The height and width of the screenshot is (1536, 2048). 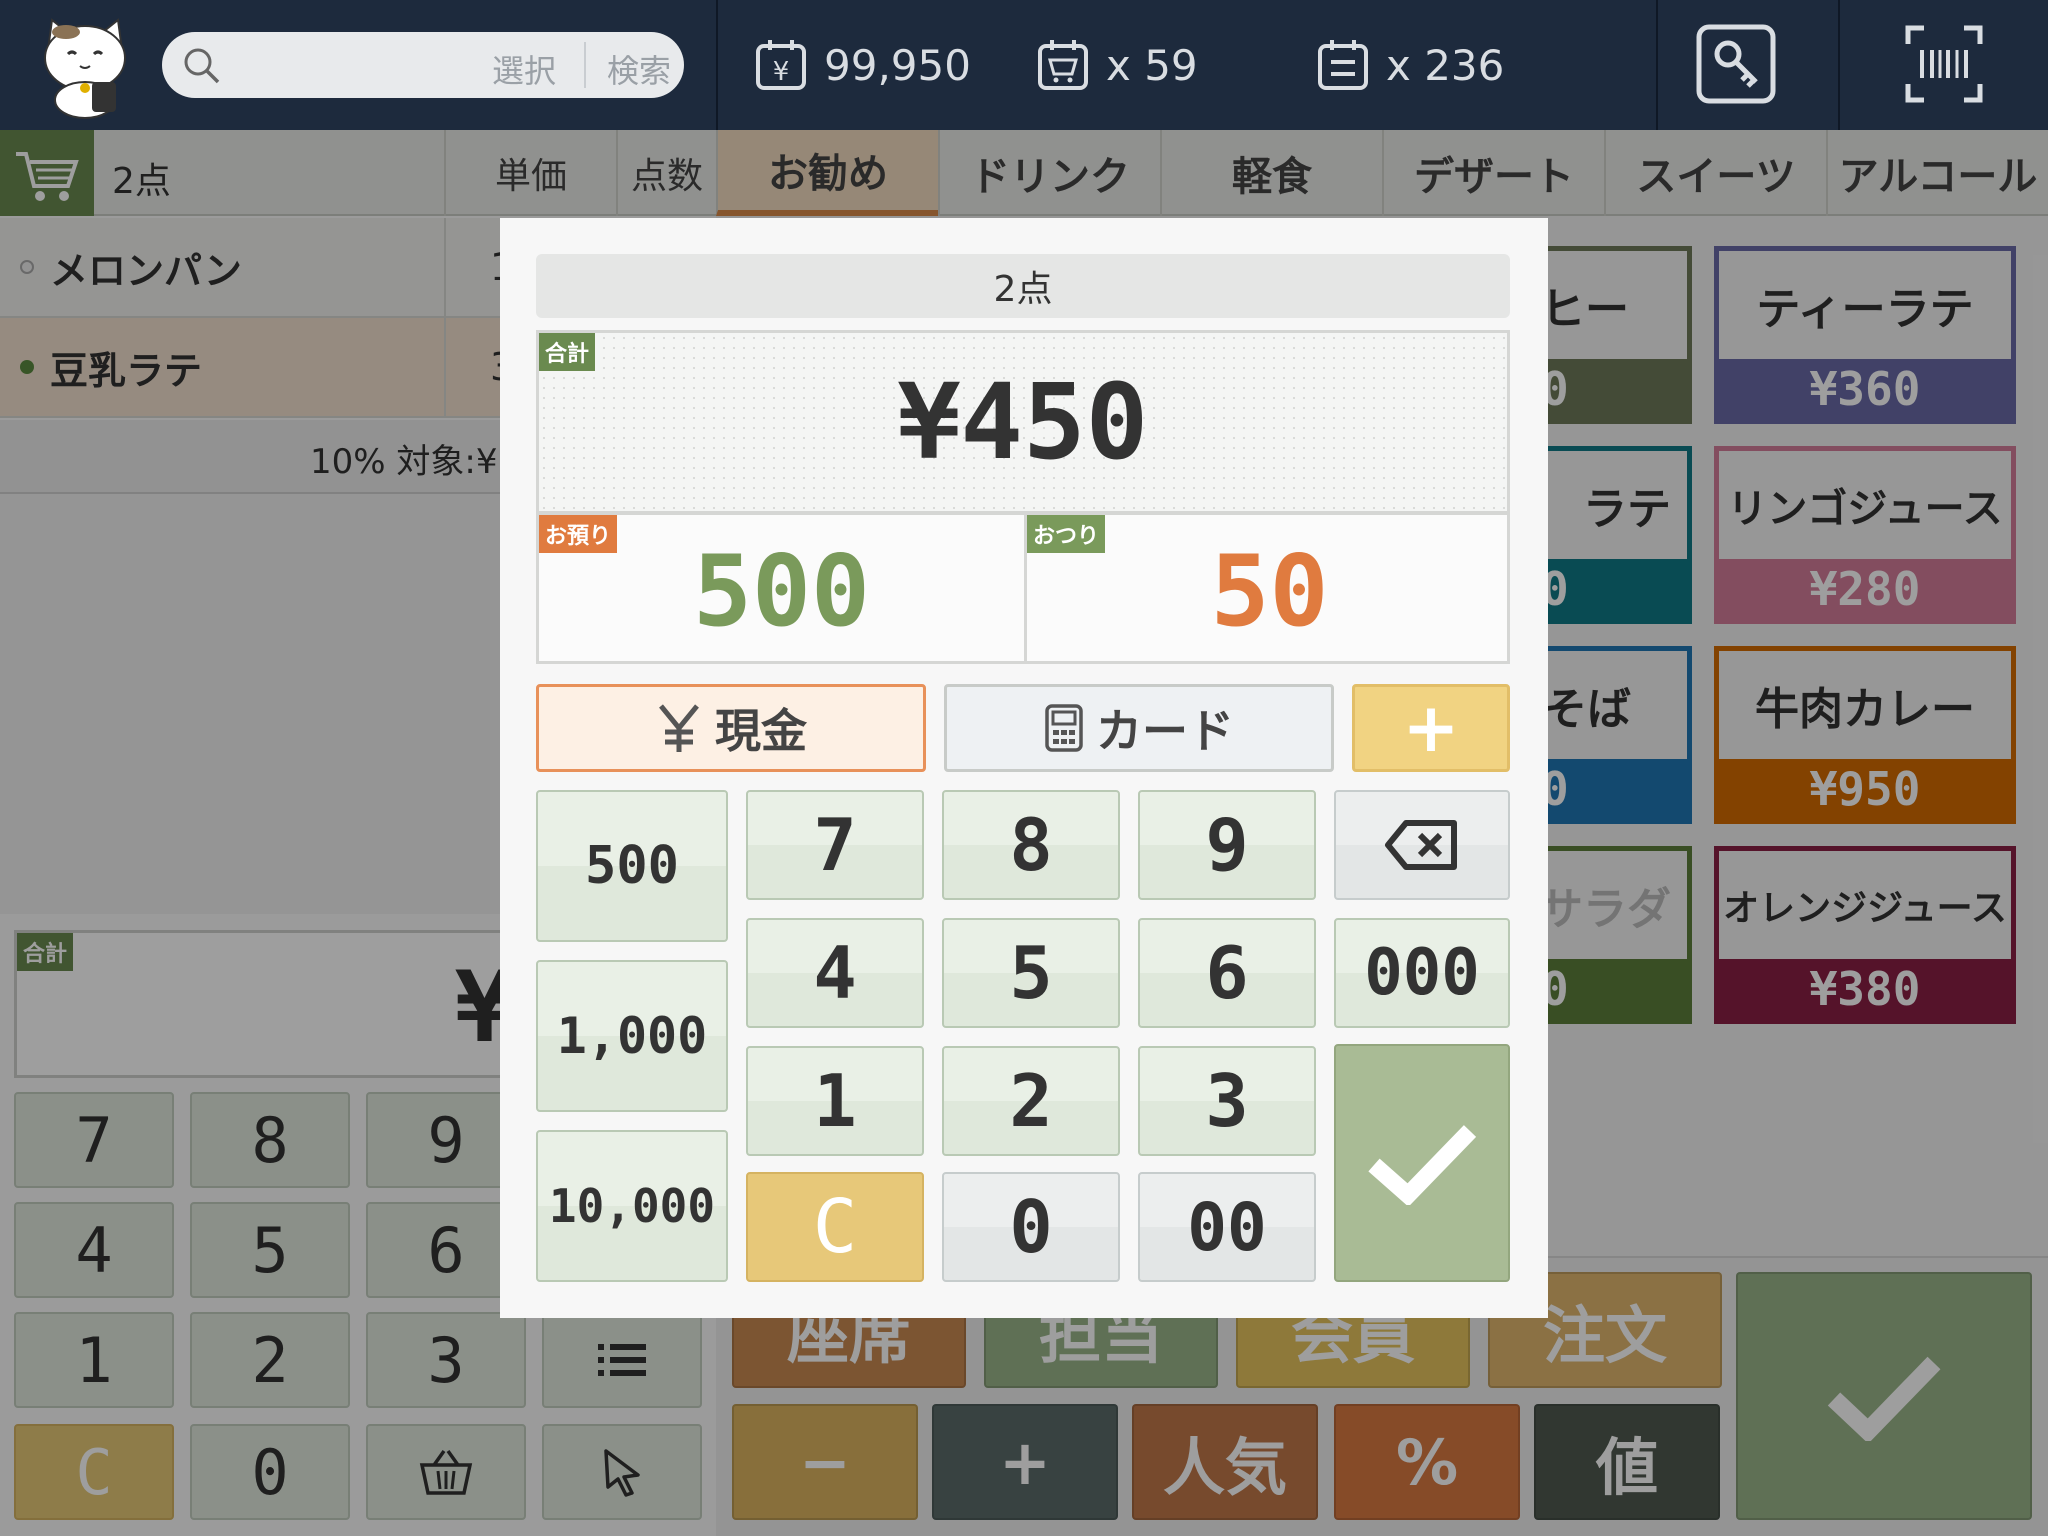 What do you see at coordinates (1031, 1227) in the screenshot?
I see `key-0: 0` at bounding box center [1031, 1227].